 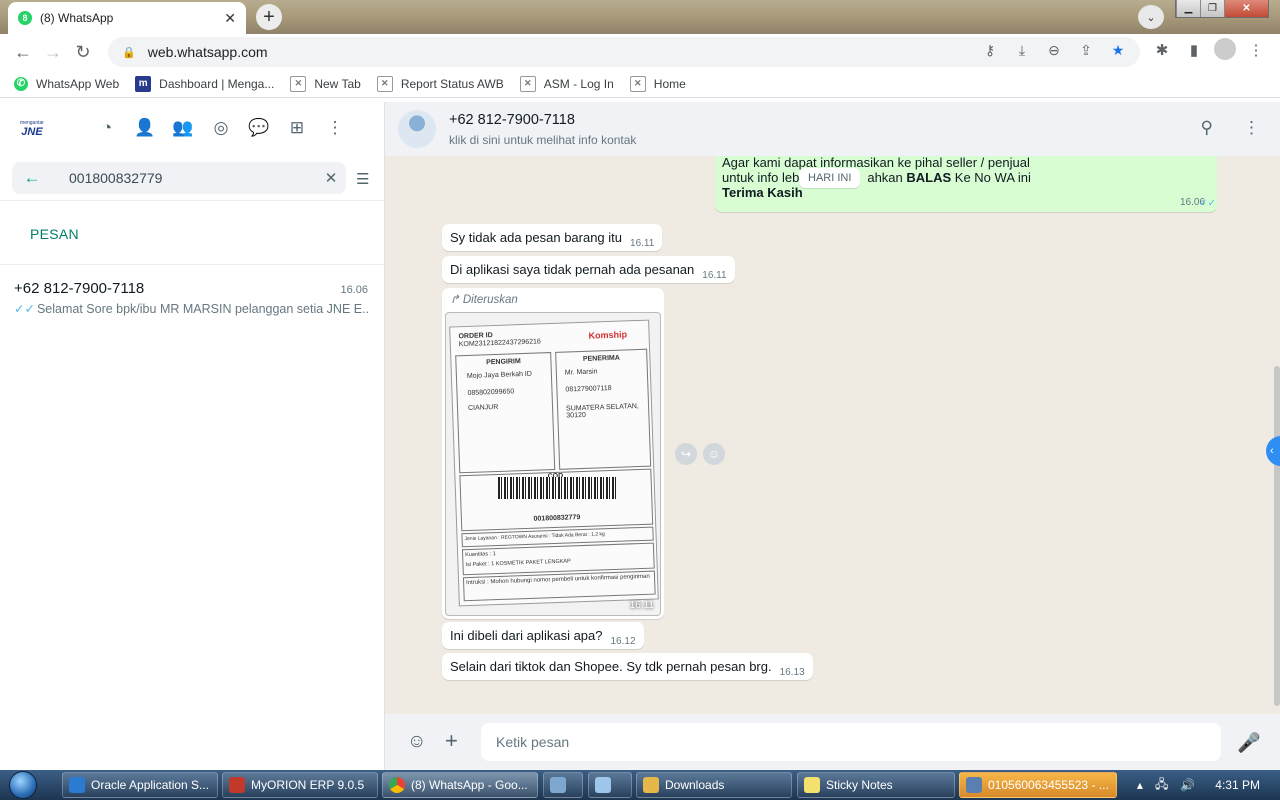 What do you see at coordinates (830, 178) in the screenshot?
I see `date-divider: HARI INI` at bounding box center [830, 178].